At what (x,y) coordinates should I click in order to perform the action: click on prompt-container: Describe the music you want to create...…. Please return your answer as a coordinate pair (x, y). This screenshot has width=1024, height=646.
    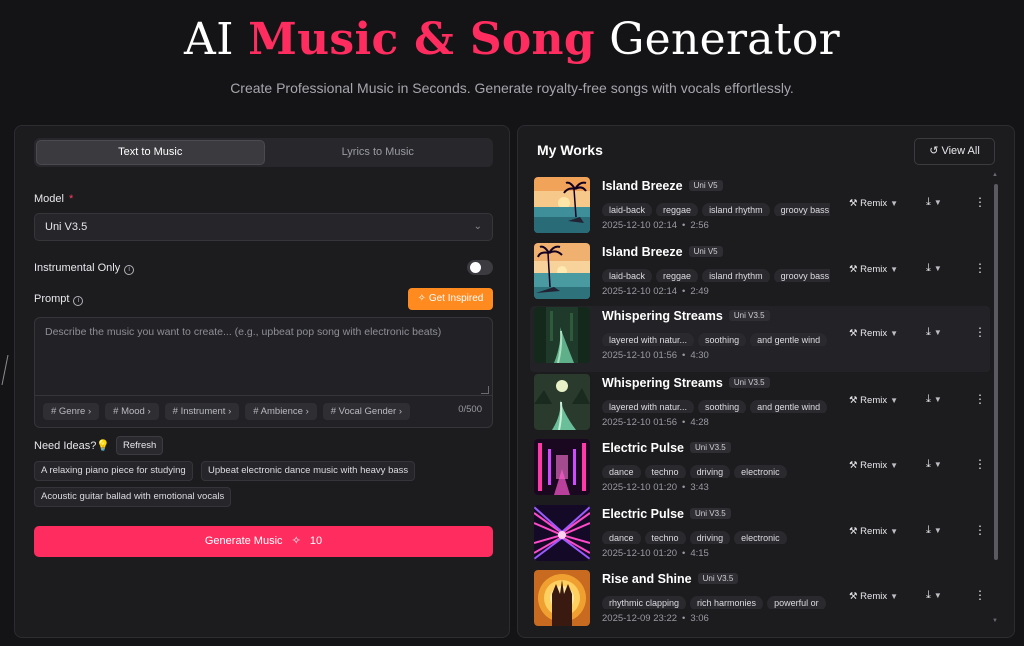
    Looking at the image, I should click on (263, 372).